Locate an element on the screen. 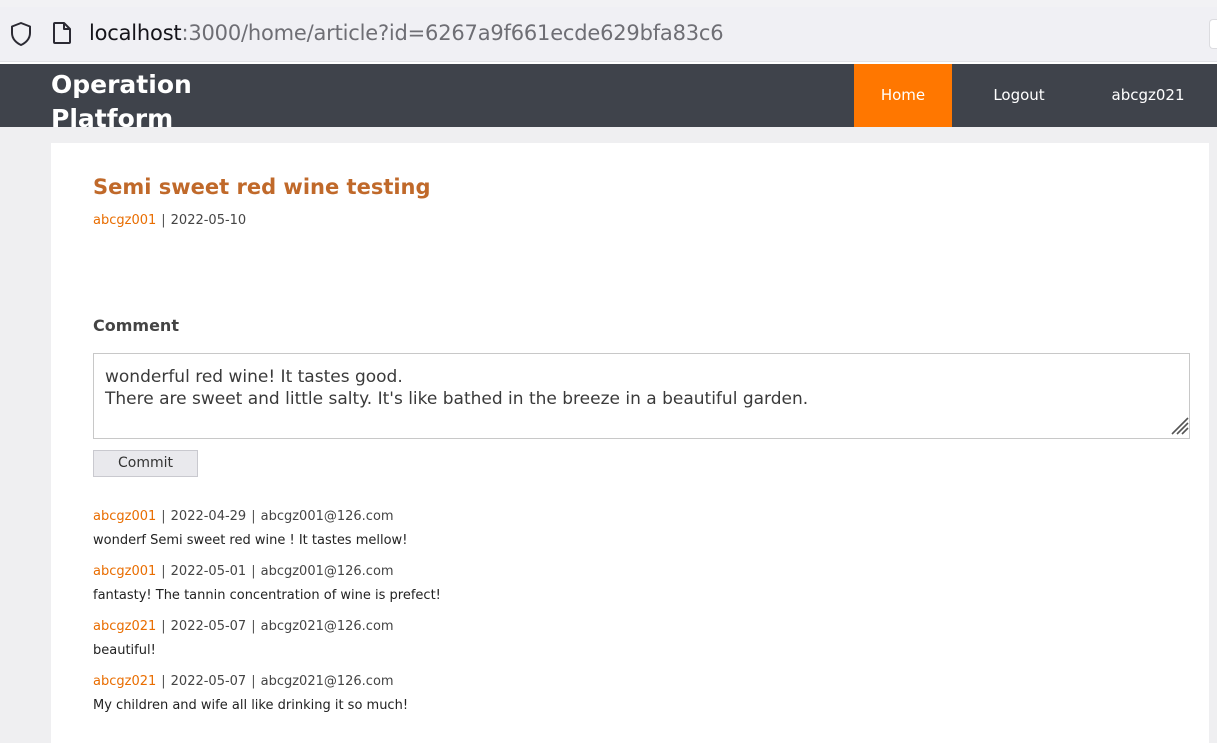 This screenshot has width=1217, height=743. commit-button: Commit is located at coordinates (145, 463).